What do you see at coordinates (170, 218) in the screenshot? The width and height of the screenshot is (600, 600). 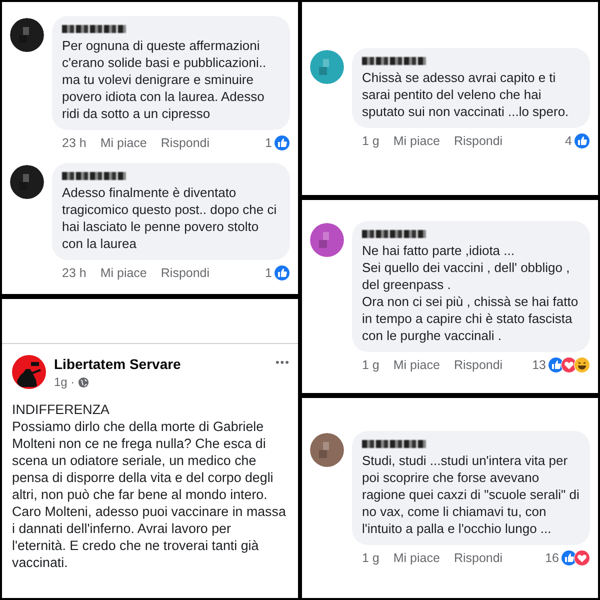 I see `comment-text: Adesso finalmente è diventato tragicomico questo post.. dopo che ci hai lasciato le penne povero stolto con la laurea` at bounding box center [170, 218].